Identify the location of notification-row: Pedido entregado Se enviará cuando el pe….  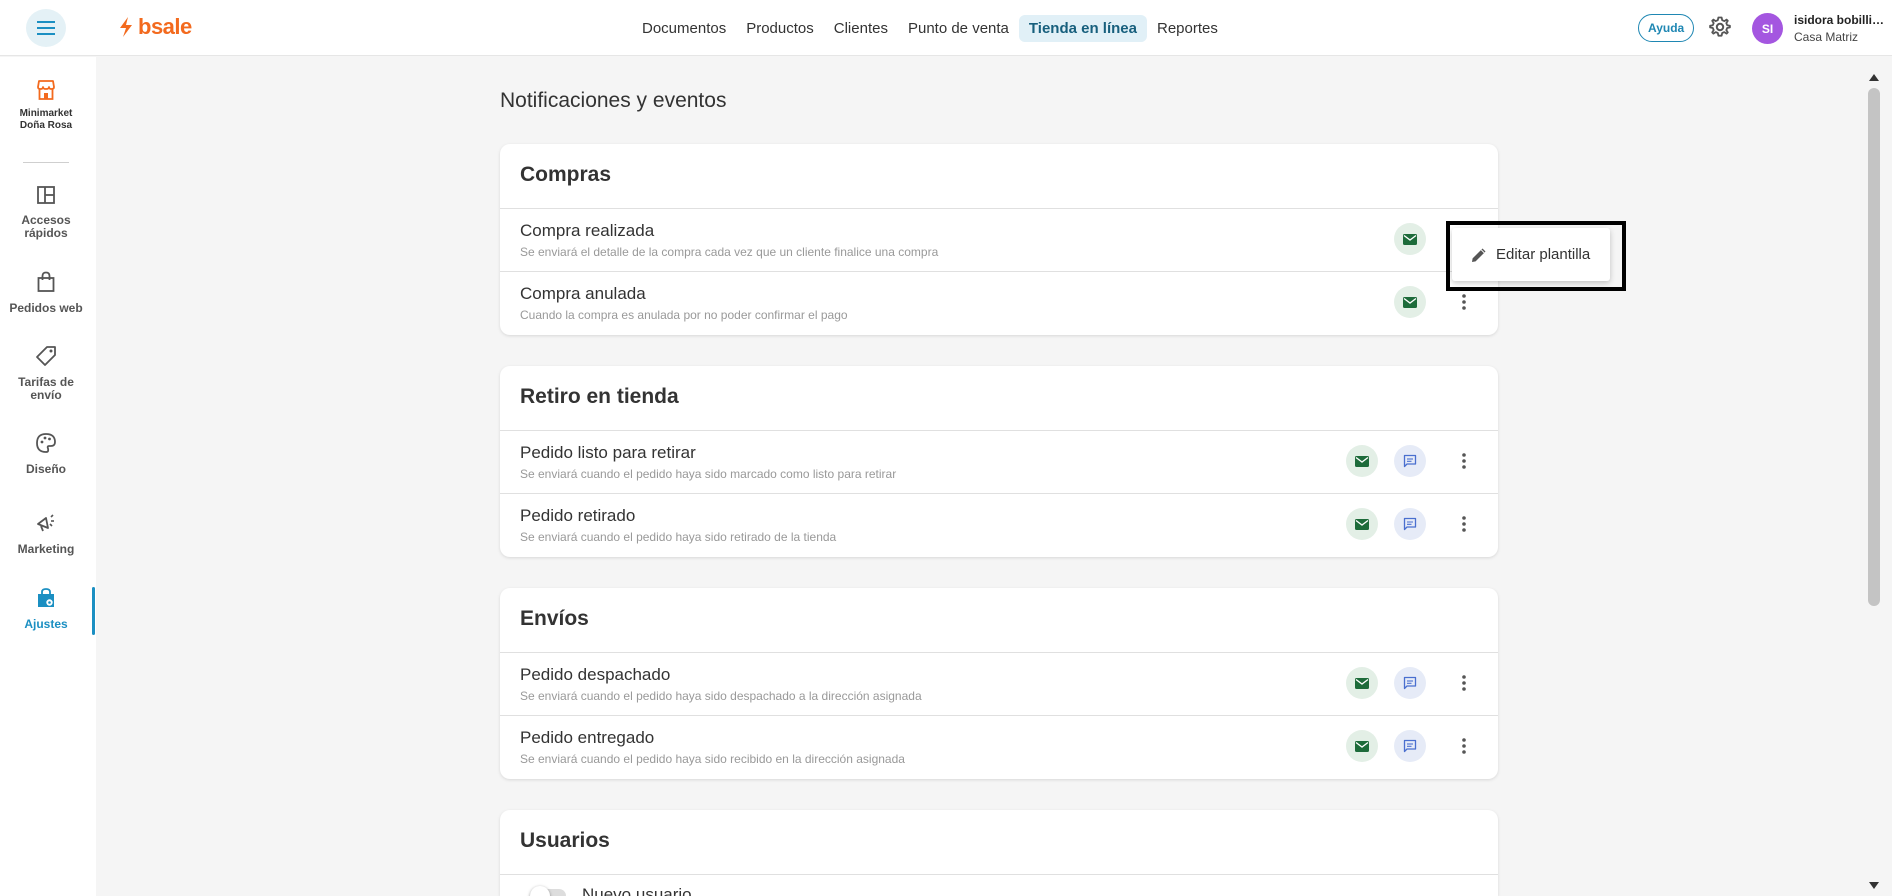
(999, 747).